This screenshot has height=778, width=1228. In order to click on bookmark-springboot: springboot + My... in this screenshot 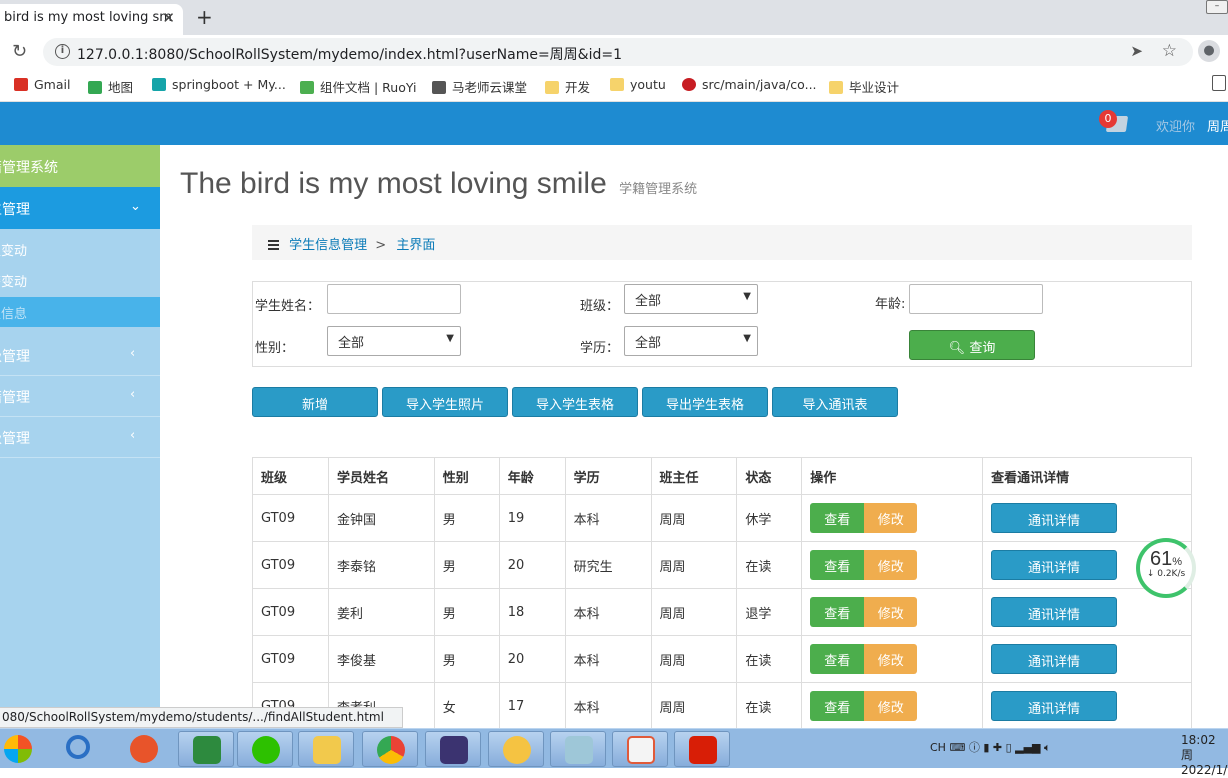, I will do `click(219, 84)`.